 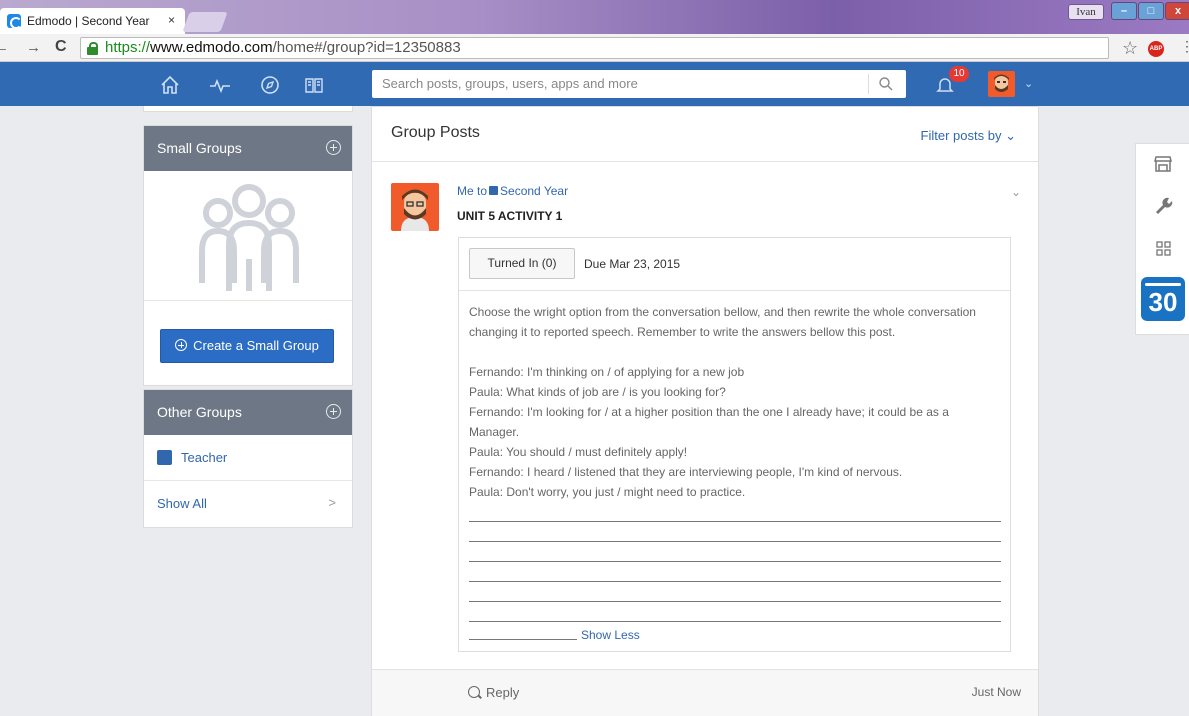 What do you see at coordinates (734, 264) in the screenshot?
I see `assignment-header: Turned In (0) Due Mar 23, 2015` at bounding box center [734, 264].